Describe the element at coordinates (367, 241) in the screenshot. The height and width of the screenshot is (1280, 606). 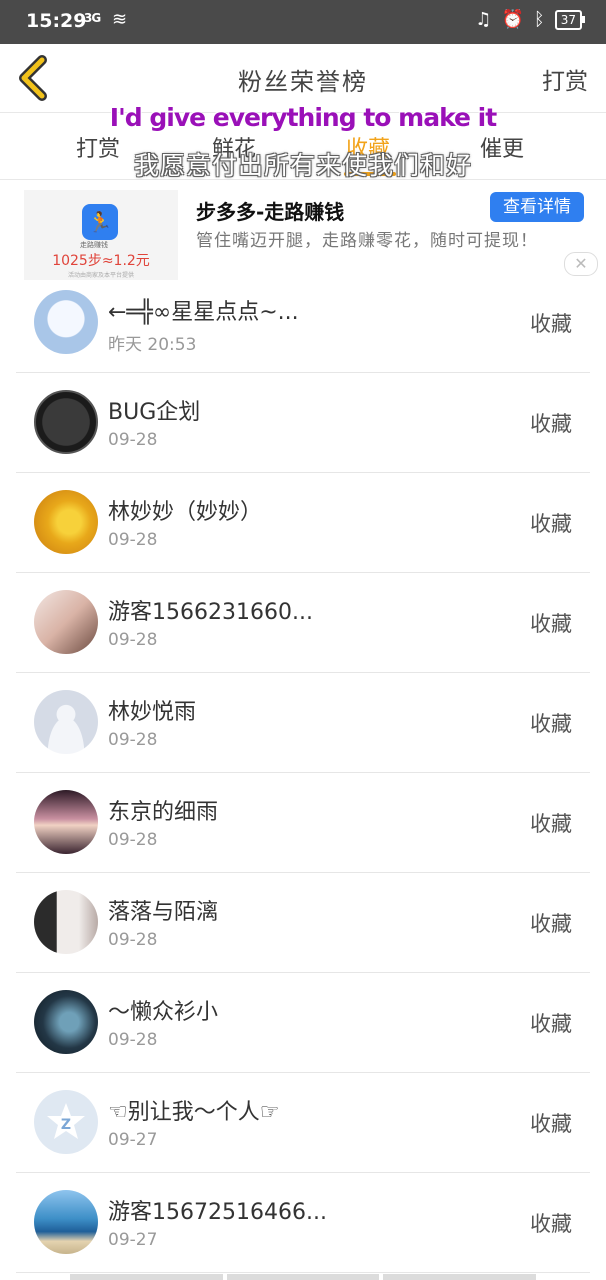
I see `ad-description: 管住嘴迈开腿，走路赚零花，随时可提现！` at that location.